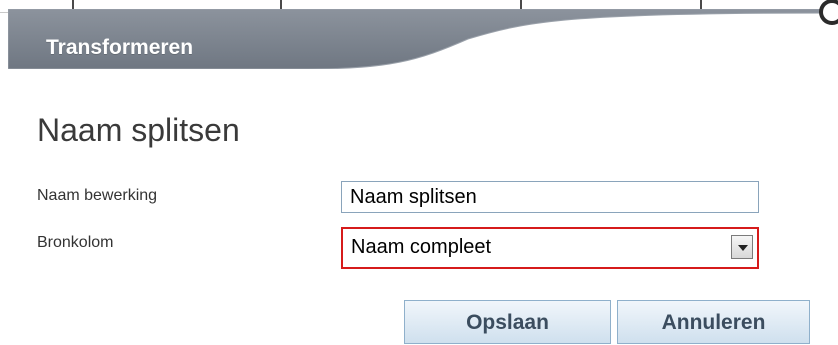 This screenshot has height=345, width=838. What do you see at coordinates (120, 47) in the screenshot?
I see `section-title: Transformeren` at bounding box center [120, 47].